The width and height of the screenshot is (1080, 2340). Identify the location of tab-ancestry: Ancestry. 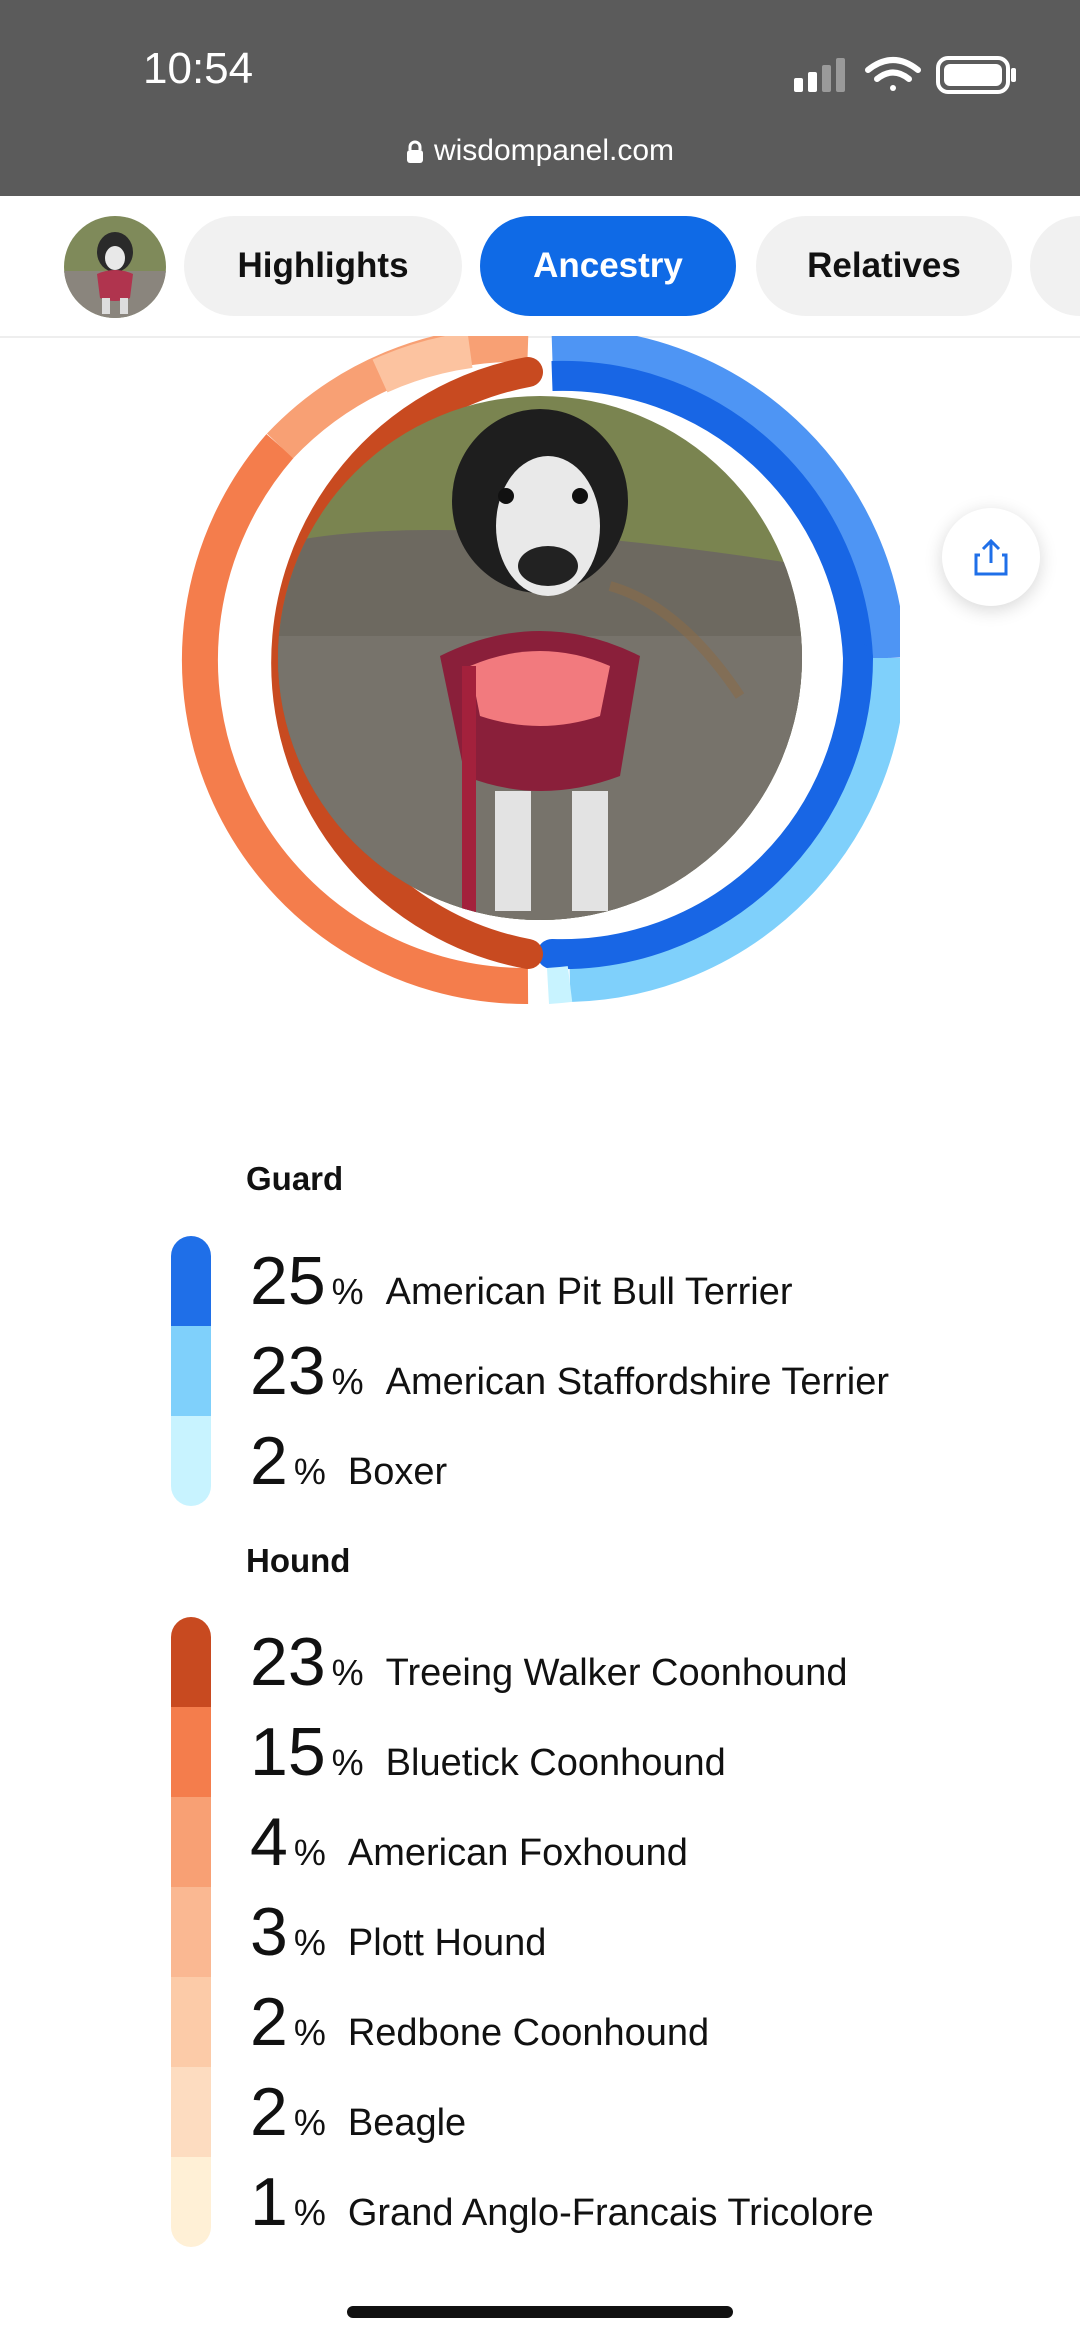
(608, 266).